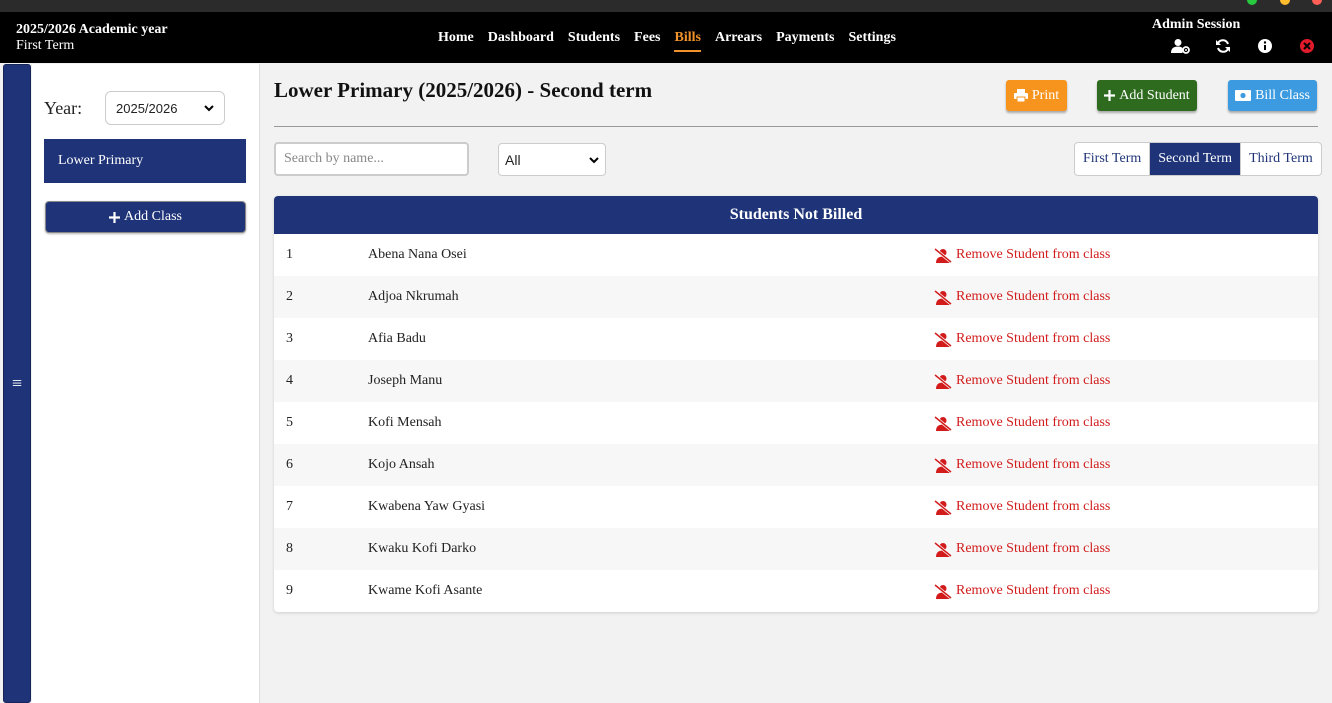 This screenshot has height=703, width=1332. What do you see at coordinates (45, 45) in the screenshot?
I see `current-term: First Term` at bounding box center [45, 45].